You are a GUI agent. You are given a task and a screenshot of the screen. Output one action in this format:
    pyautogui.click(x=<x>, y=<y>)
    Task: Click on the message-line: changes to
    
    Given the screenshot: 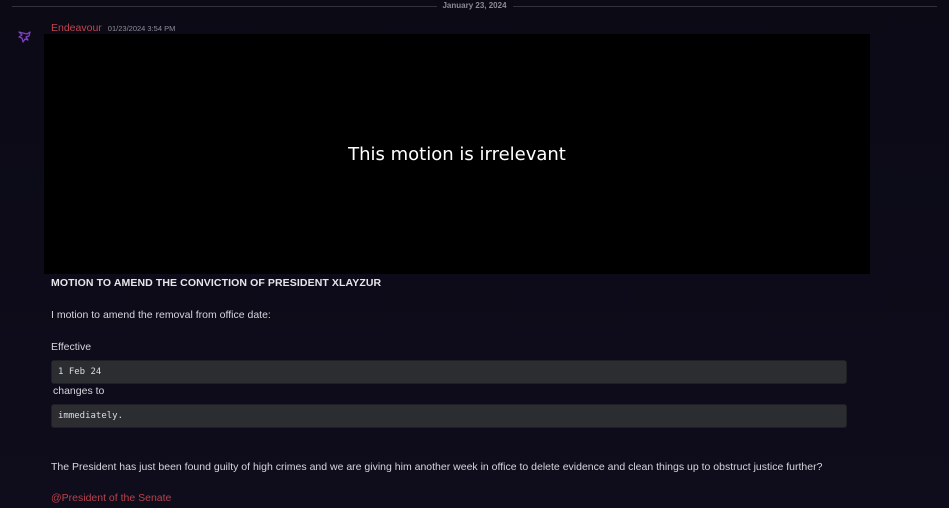 What is the action you would take?
    pyautogui.click(x=79, y=391)
    